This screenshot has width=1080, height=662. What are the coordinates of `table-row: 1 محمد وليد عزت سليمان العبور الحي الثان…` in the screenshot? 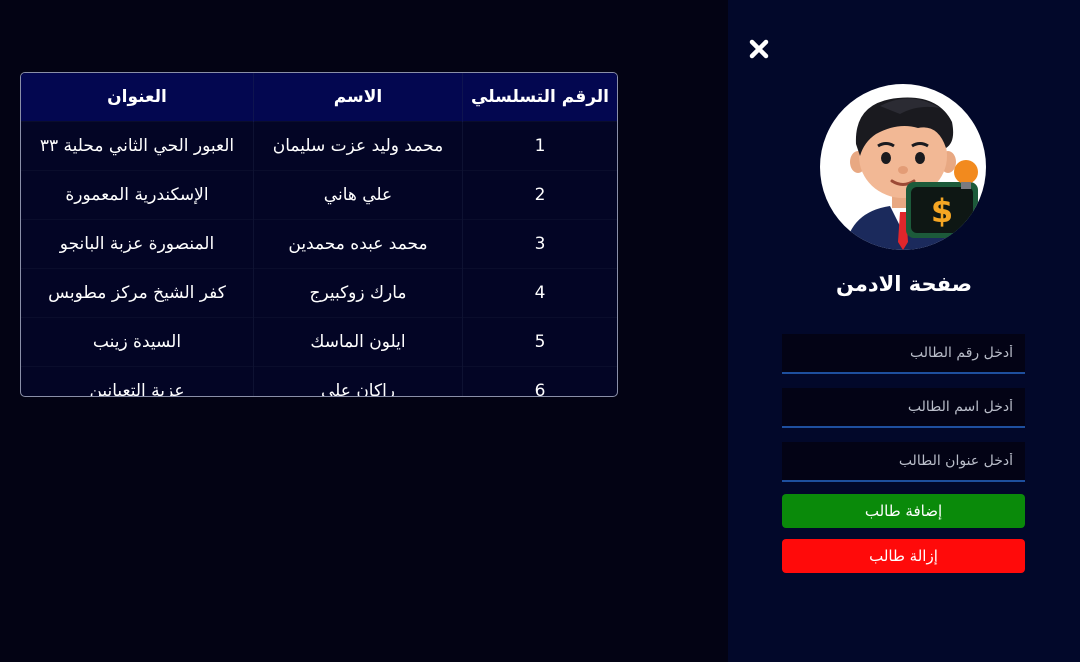 It's located at (319, 146).